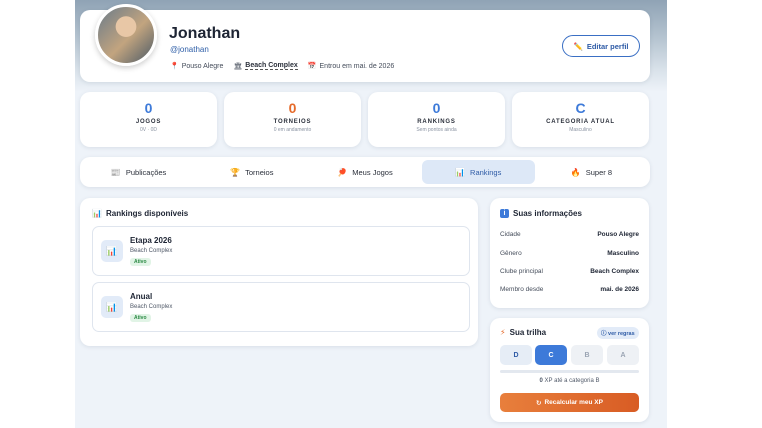 The height and width of the screenshot is (428, 762). I want to click on xp-progress-bar, so click(569, 371).